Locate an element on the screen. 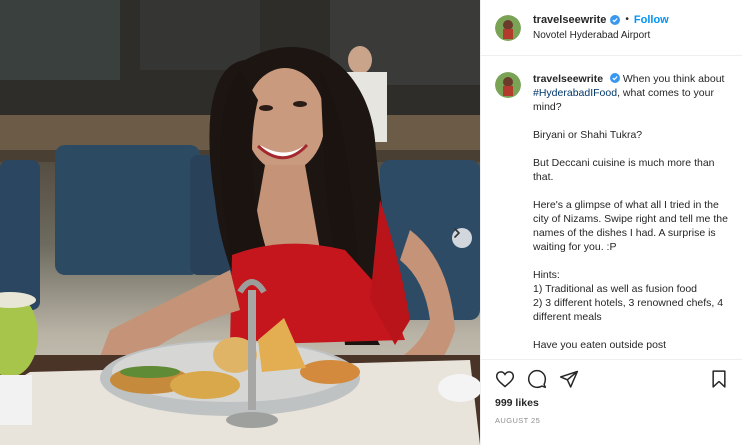 The height and width of the screenshot is (445, 742). bookmark-icon is located at coordinates (719, 379).